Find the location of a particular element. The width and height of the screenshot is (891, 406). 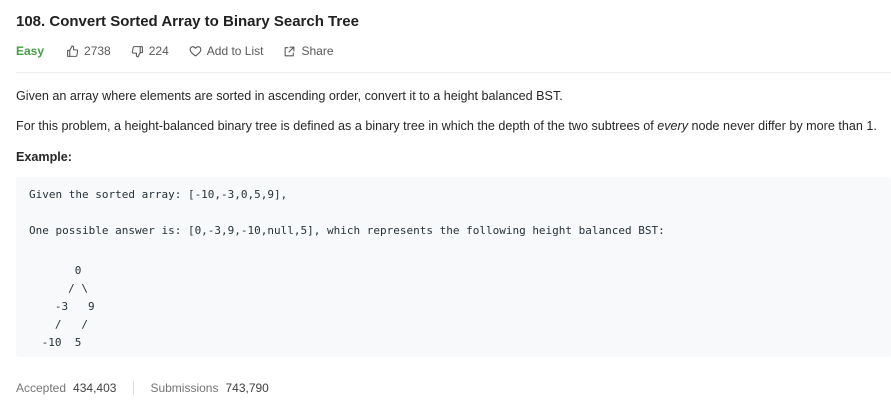

paragraph-2-text-end: node never differ by more than 1. is located at coordinates (782, 126).